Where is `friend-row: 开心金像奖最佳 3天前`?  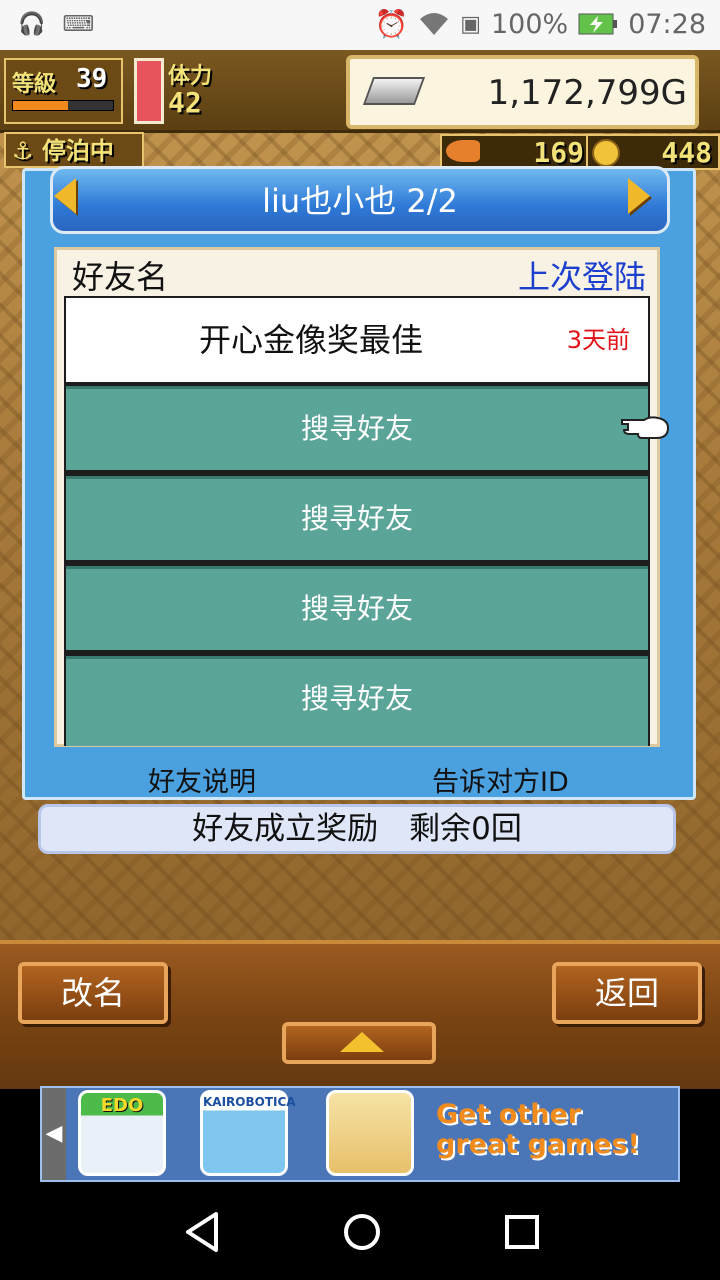 friend-row: 开心金像奖最佳 3天前 is located at coordinates (357, 340).